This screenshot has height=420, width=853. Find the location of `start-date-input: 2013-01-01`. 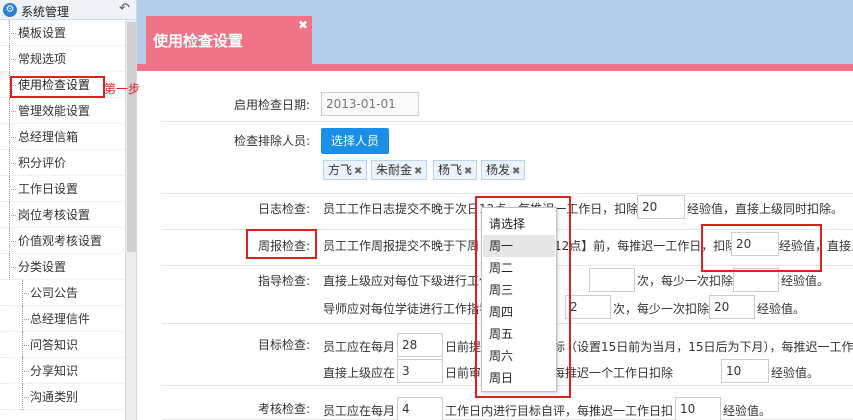

start-date-input: 2013-01-01 is located at coordinates (370, 104).